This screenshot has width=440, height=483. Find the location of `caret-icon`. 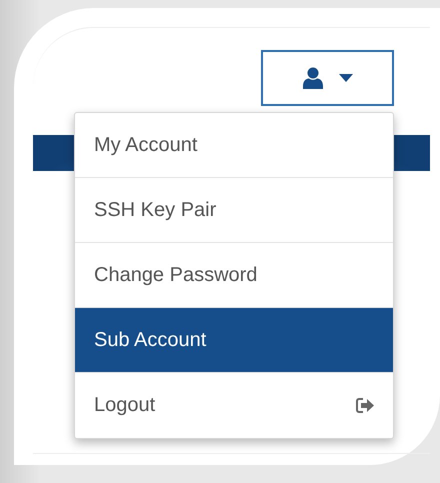

caret-icon is located at coordinates (345, 78).